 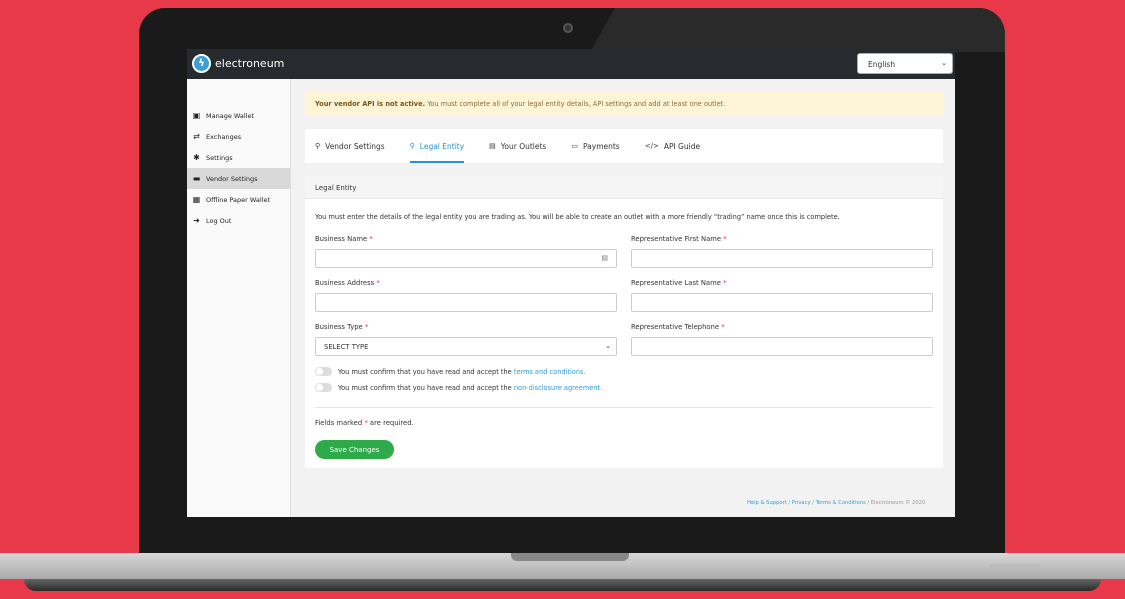 What do you see at coordinates (250, 63) in the screenshot?
I see `logo-text: electroneum` at bounding box center [250, 63].